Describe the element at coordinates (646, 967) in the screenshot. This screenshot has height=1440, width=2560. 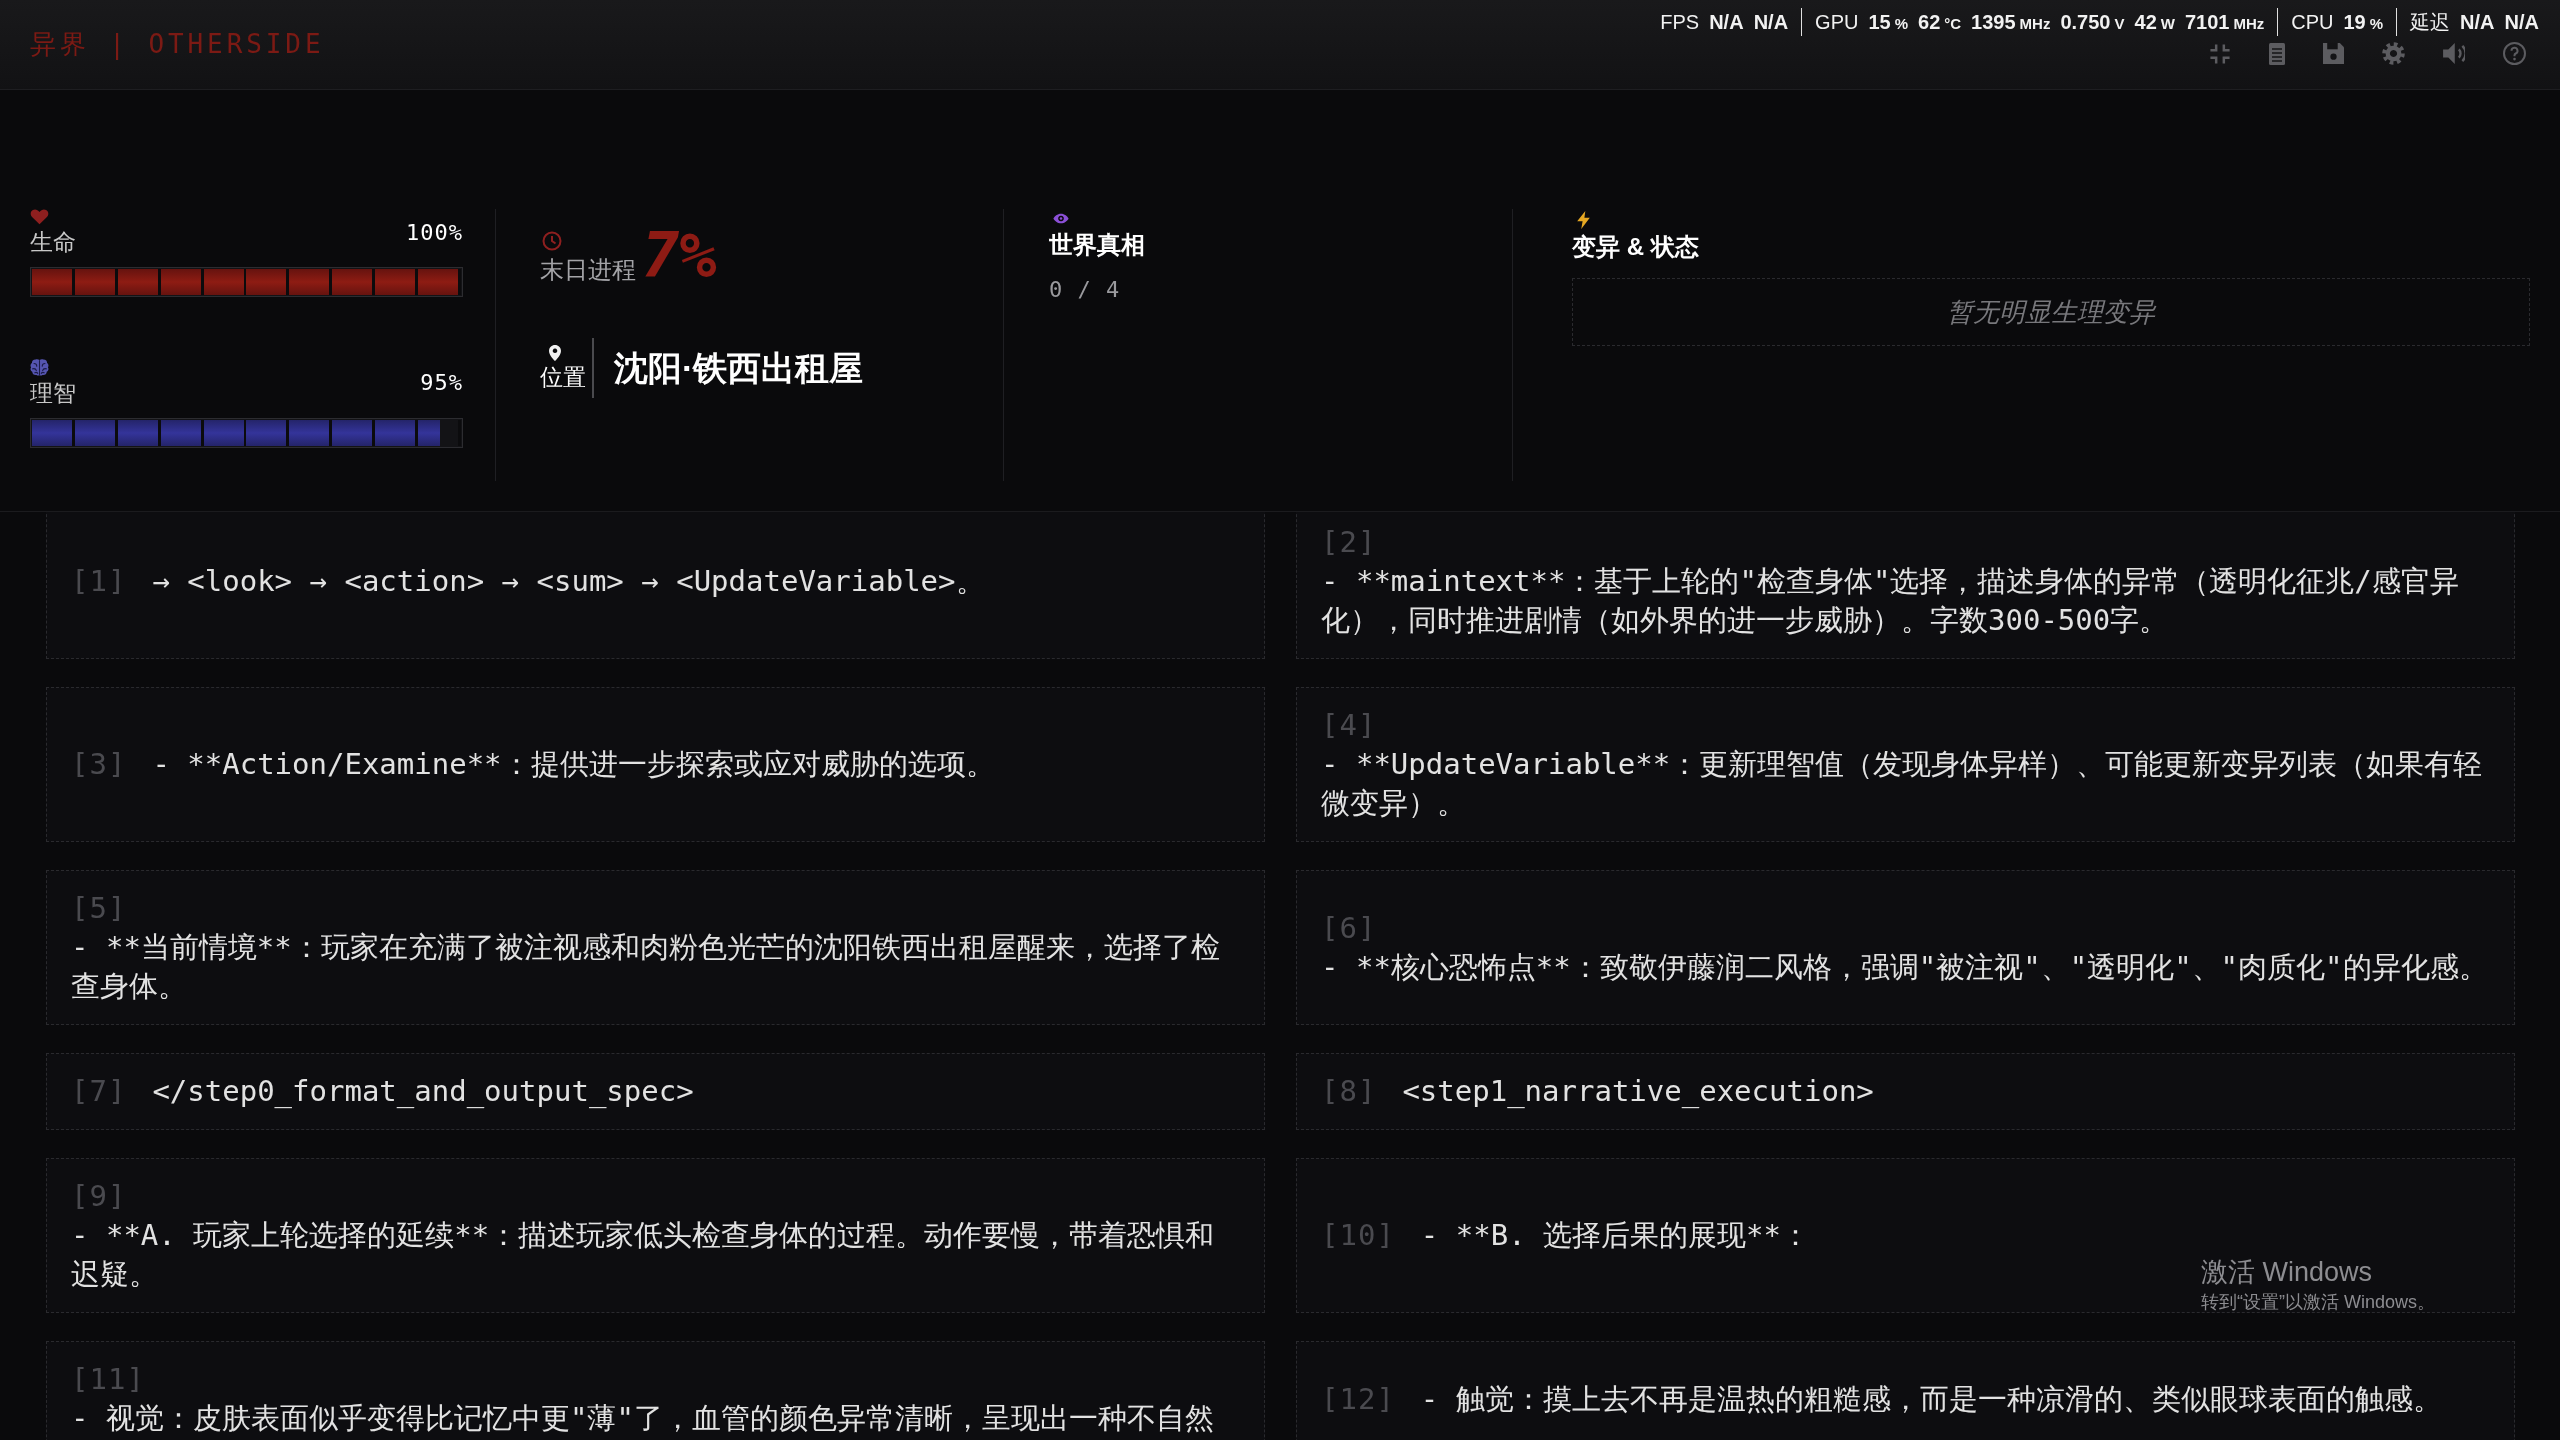
I see `card-text: - **当前情境**：玩家在充满了被注视感和肉粉色光芒的沈阳铁西出租屋醒来，选择了检查身体。` at that location.